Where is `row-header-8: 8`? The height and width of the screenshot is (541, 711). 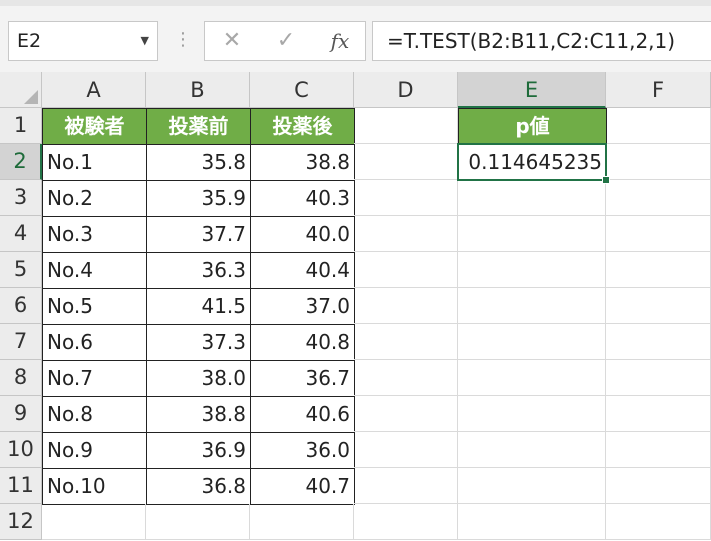
row-header-8: 8 is located at coordinates (21, 378).